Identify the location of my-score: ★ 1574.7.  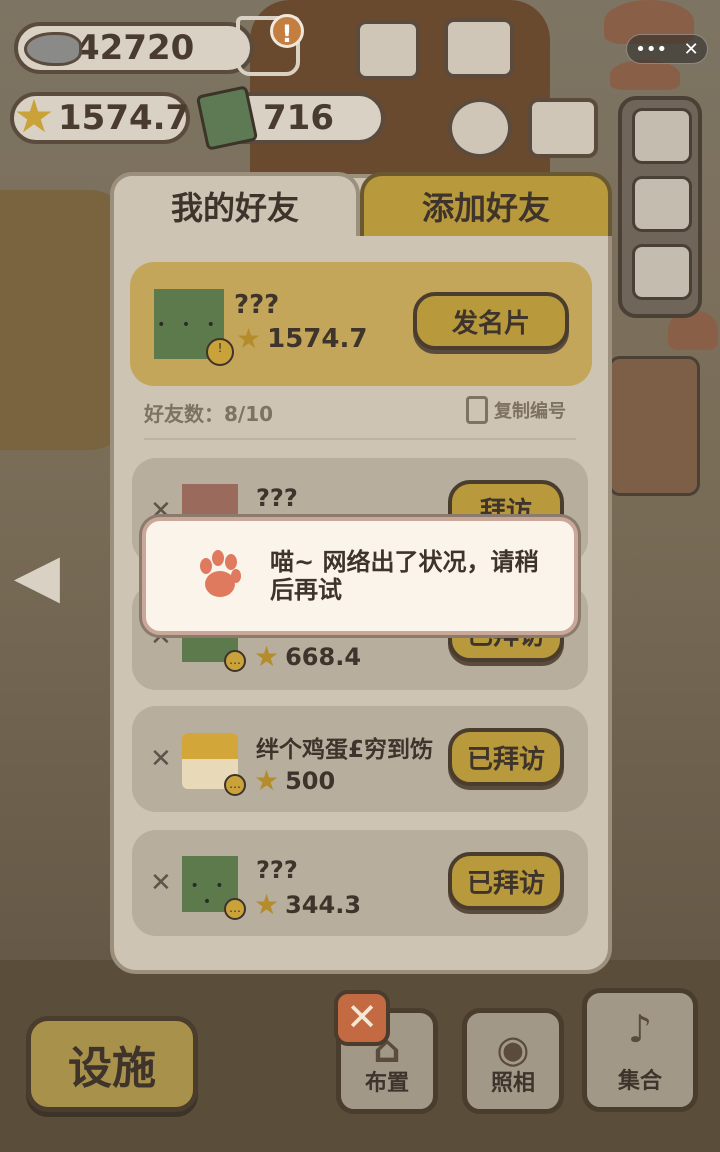
(301, 338).